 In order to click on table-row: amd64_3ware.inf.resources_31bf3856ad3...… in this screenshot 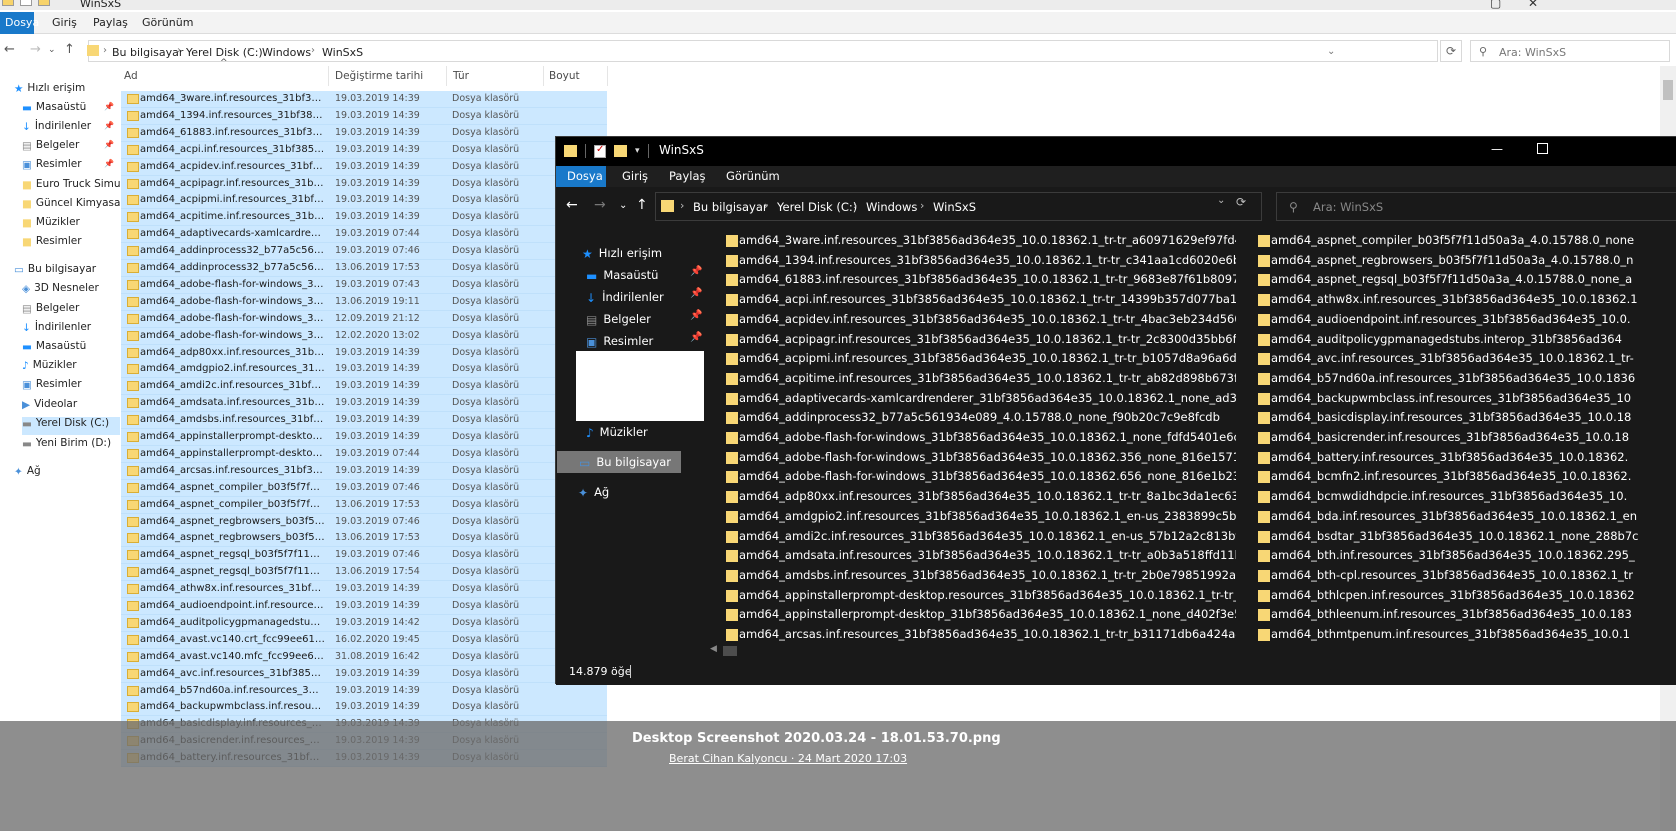, I will do `click(364, 99)`.